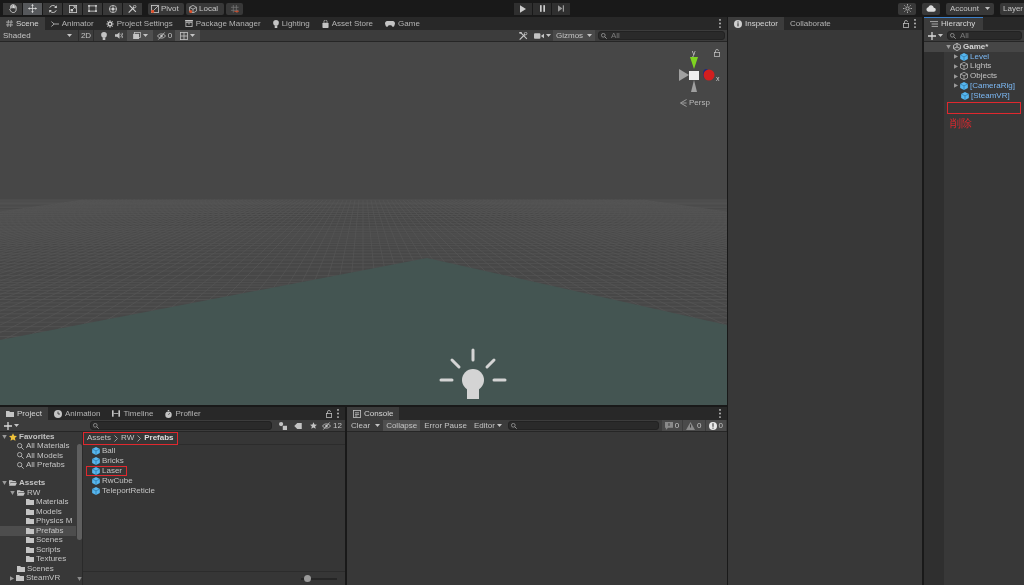 This screenshot has height=585, width=1024. Describe the element at coordinates (107, 461) in the screenshot. I see `asset-item: Bricks` at that location.